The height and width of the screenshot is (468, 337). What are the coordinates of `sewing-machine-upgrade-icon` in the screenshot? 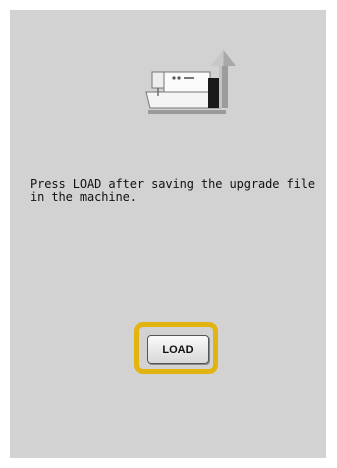 It's located at (190, 82).